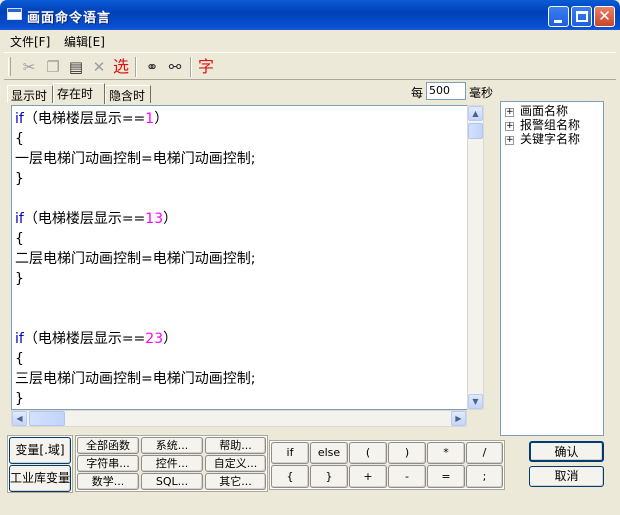 The width and height of the screenshot is (620, 515). Describe the element at coordinates (290, 453) in the screenshot. I see `op-if-button: if` at that location.